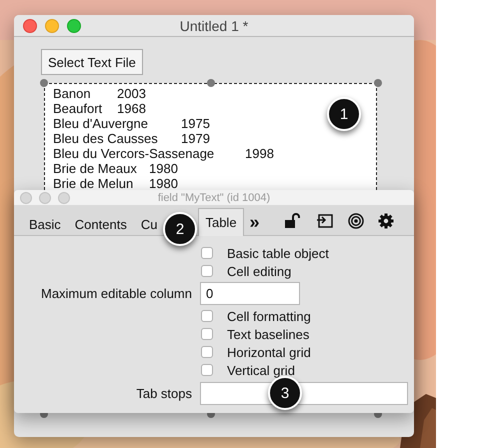 Image resolution: width=501 pixels, height=448 pixels. What do you see at coordinates (268, 334) in the screenshot?
I see `checkbox-label: Text baselines` at bounding box center [268, 334].